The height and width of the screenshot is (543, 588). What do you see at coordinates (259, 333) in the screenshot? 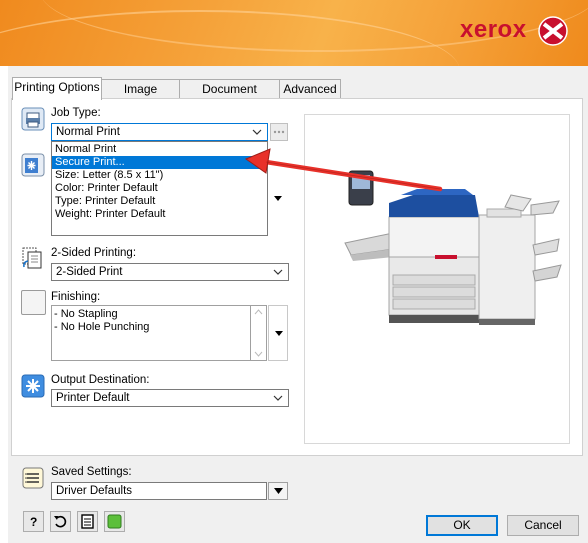
I see `finishing-scrollbar` at bounding box center [259, 333].